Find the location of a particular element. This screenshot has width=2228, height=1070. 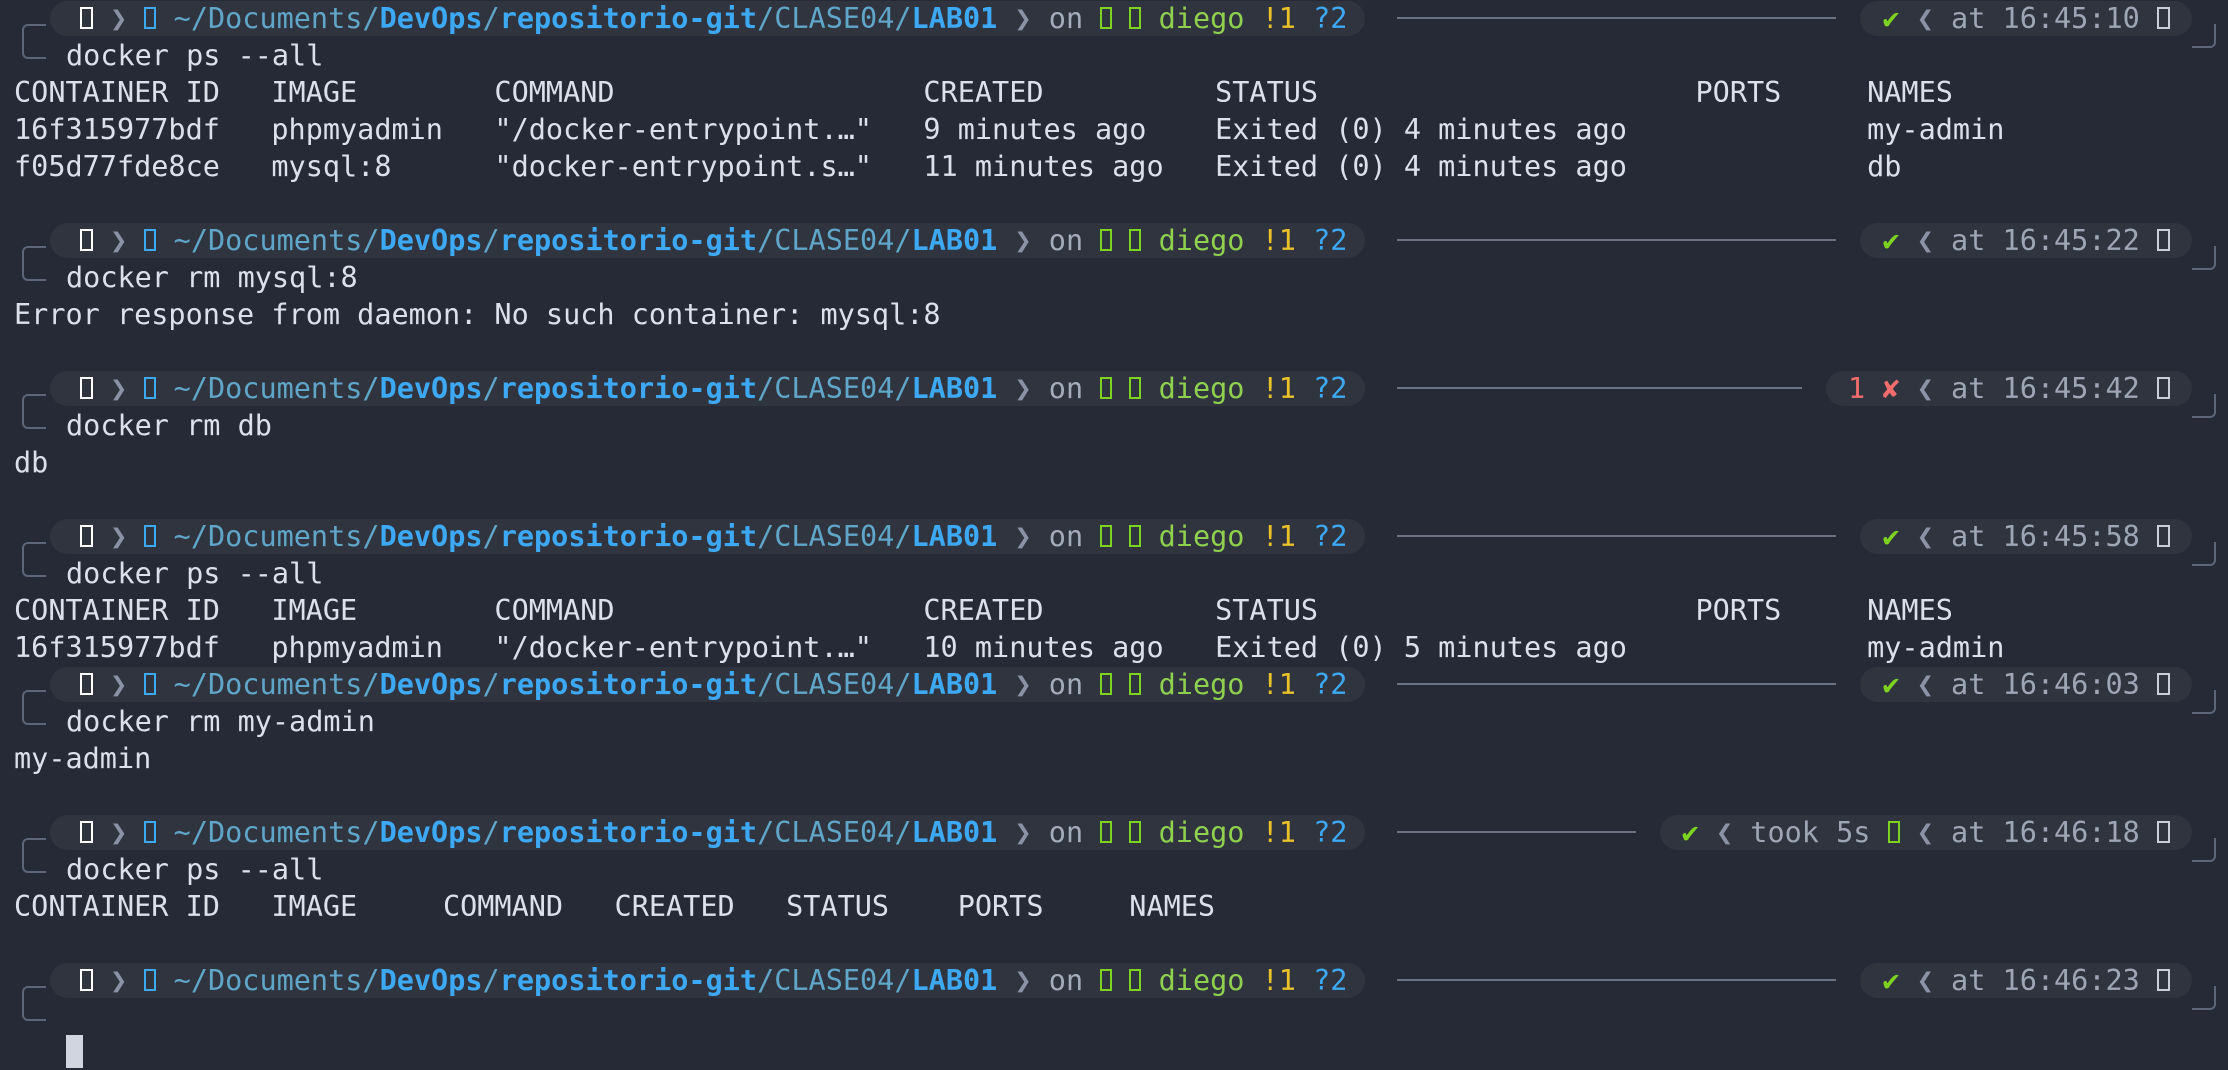

prompt-timestamp: 16:45:58 is located at coordinates (2071, 536).